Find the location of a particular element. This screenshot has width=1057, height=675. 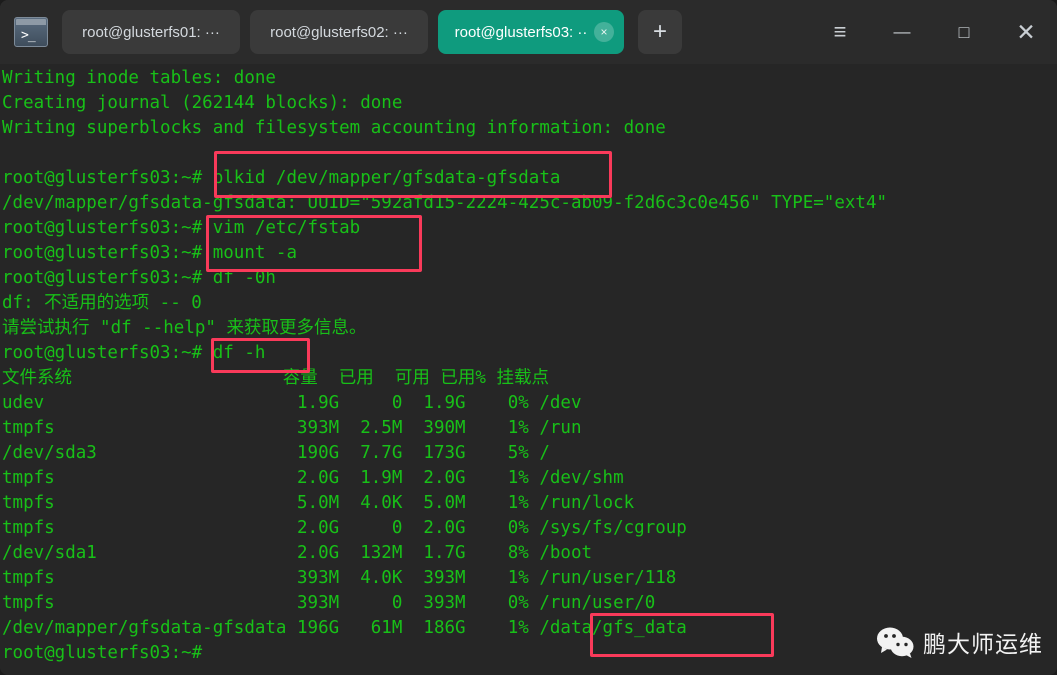

tab-glusterfs03: root@glusterfs03: ·· × is located at coordinates (531, 32).